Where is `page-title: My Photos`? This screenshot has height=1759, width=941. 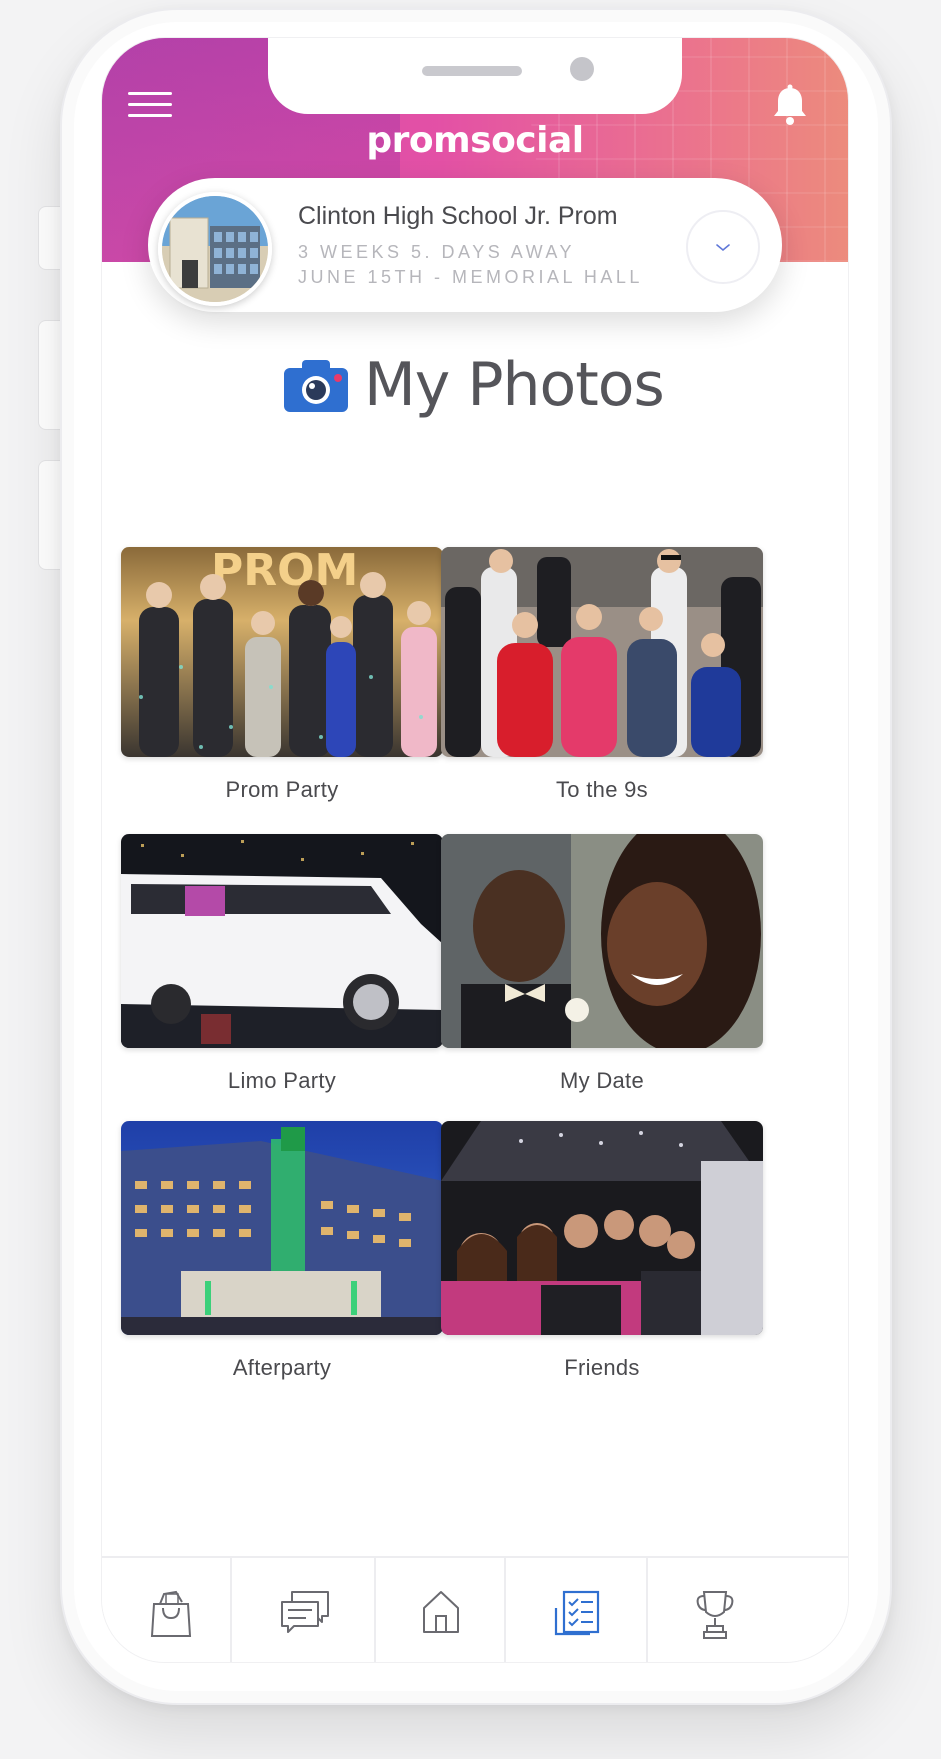 page-title: My Photos is located at coordinates (514, 385).